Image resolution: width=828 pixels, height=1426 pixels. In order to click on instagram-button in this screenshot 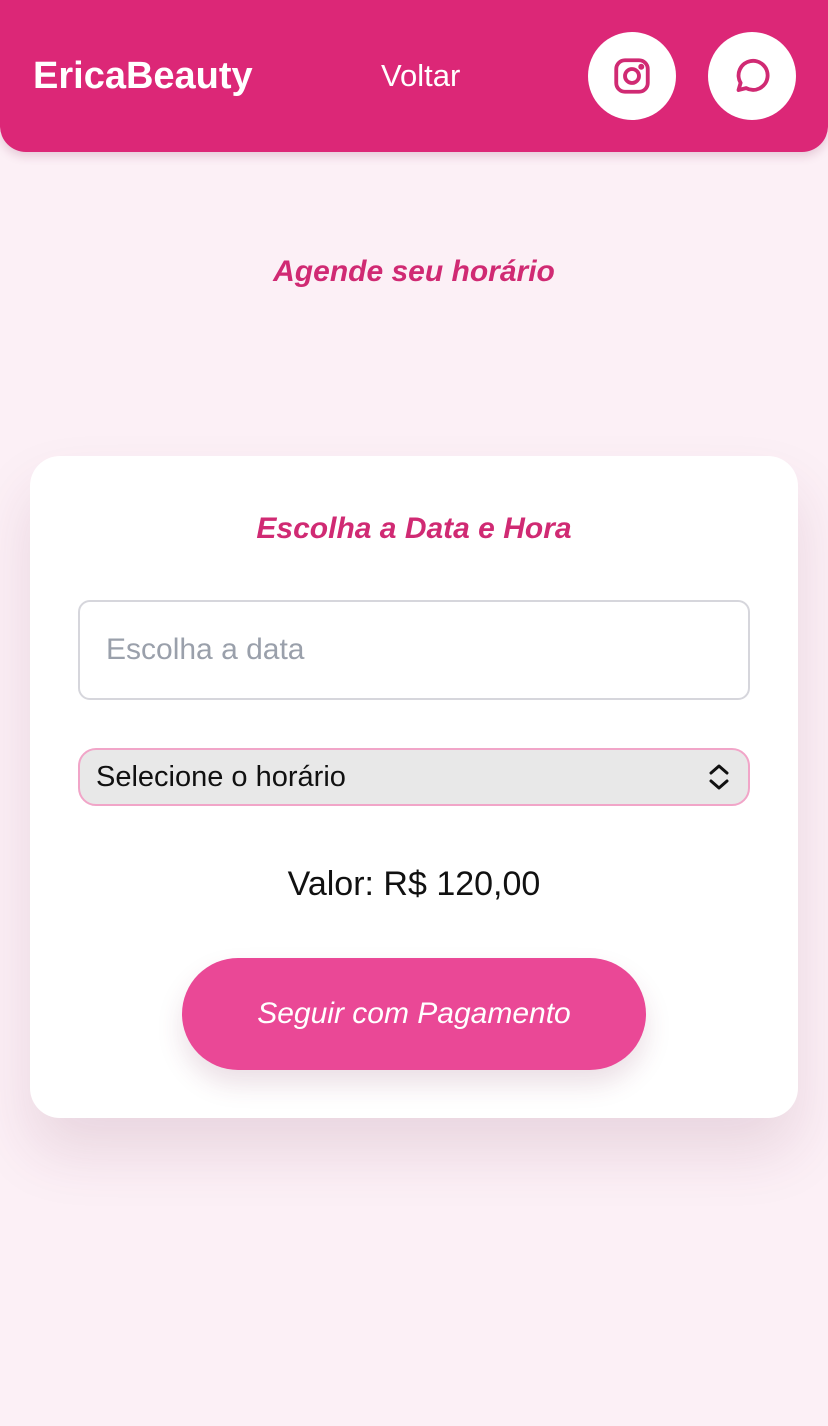, I will do `click(632, 76)`.